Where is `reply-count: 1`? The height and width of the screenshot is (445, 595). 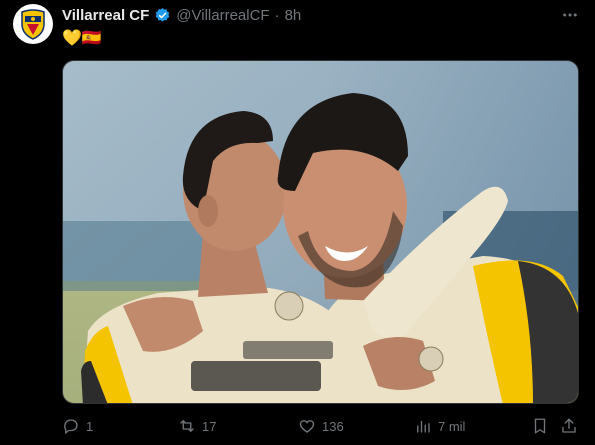 reply-count: 1 is located at coordinates (90, 426).